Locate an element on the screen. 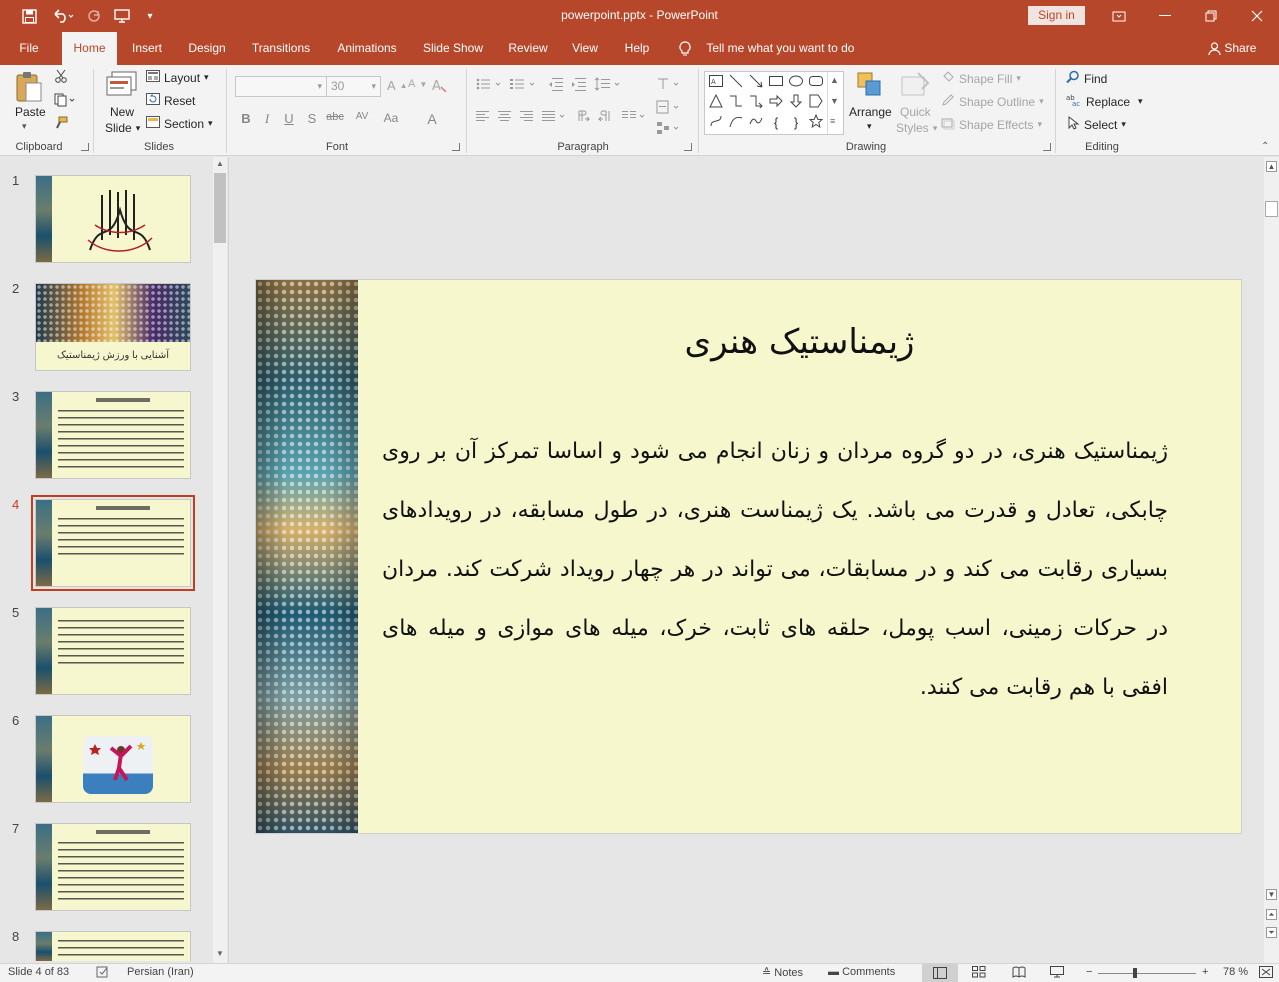  text-shadow-button: S is located at coordinates (312, 118).